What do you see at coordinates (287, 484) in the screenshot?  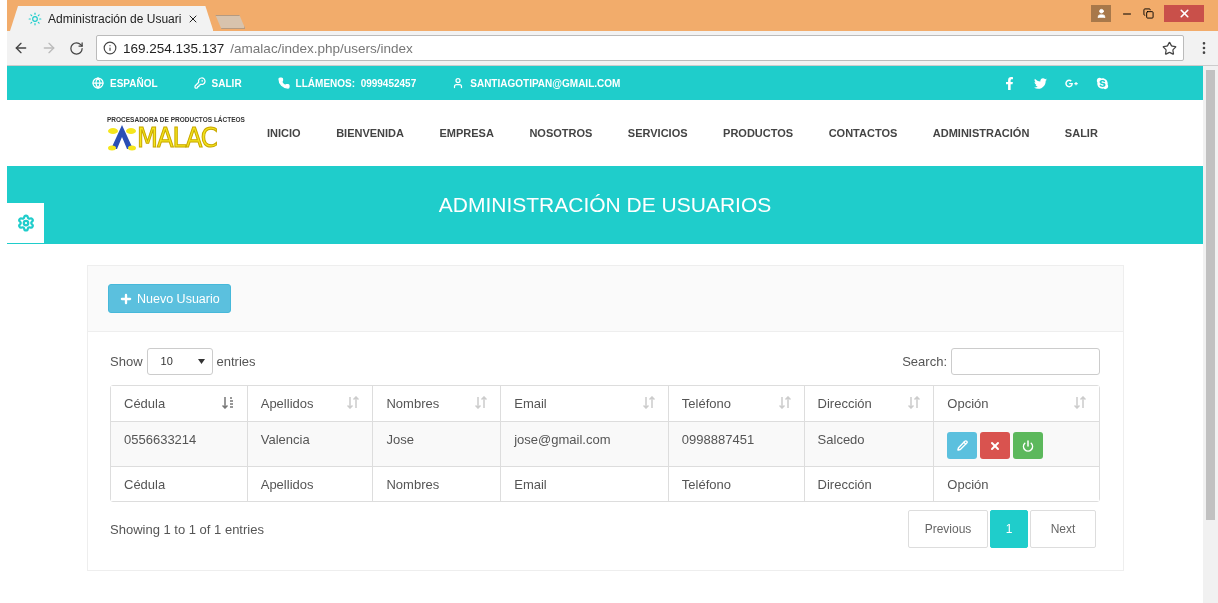 I see `column-footer: Apellidos` at bounding box center [287, 484].